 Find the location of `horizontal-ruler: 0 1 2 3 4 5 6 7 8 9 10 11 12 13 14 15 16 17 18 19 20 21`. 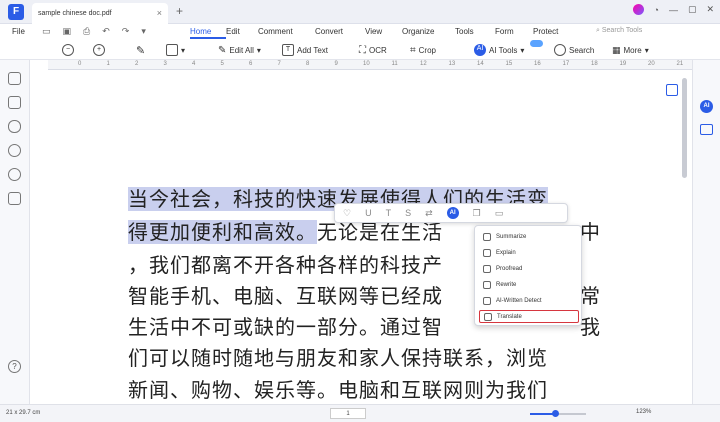

horizontal-ruler: 0 1 2 3 4 5 6 7 8 9 10 11 12 13 14 15 16 17 18 19 20 21 is located at coordinates (370, 65).